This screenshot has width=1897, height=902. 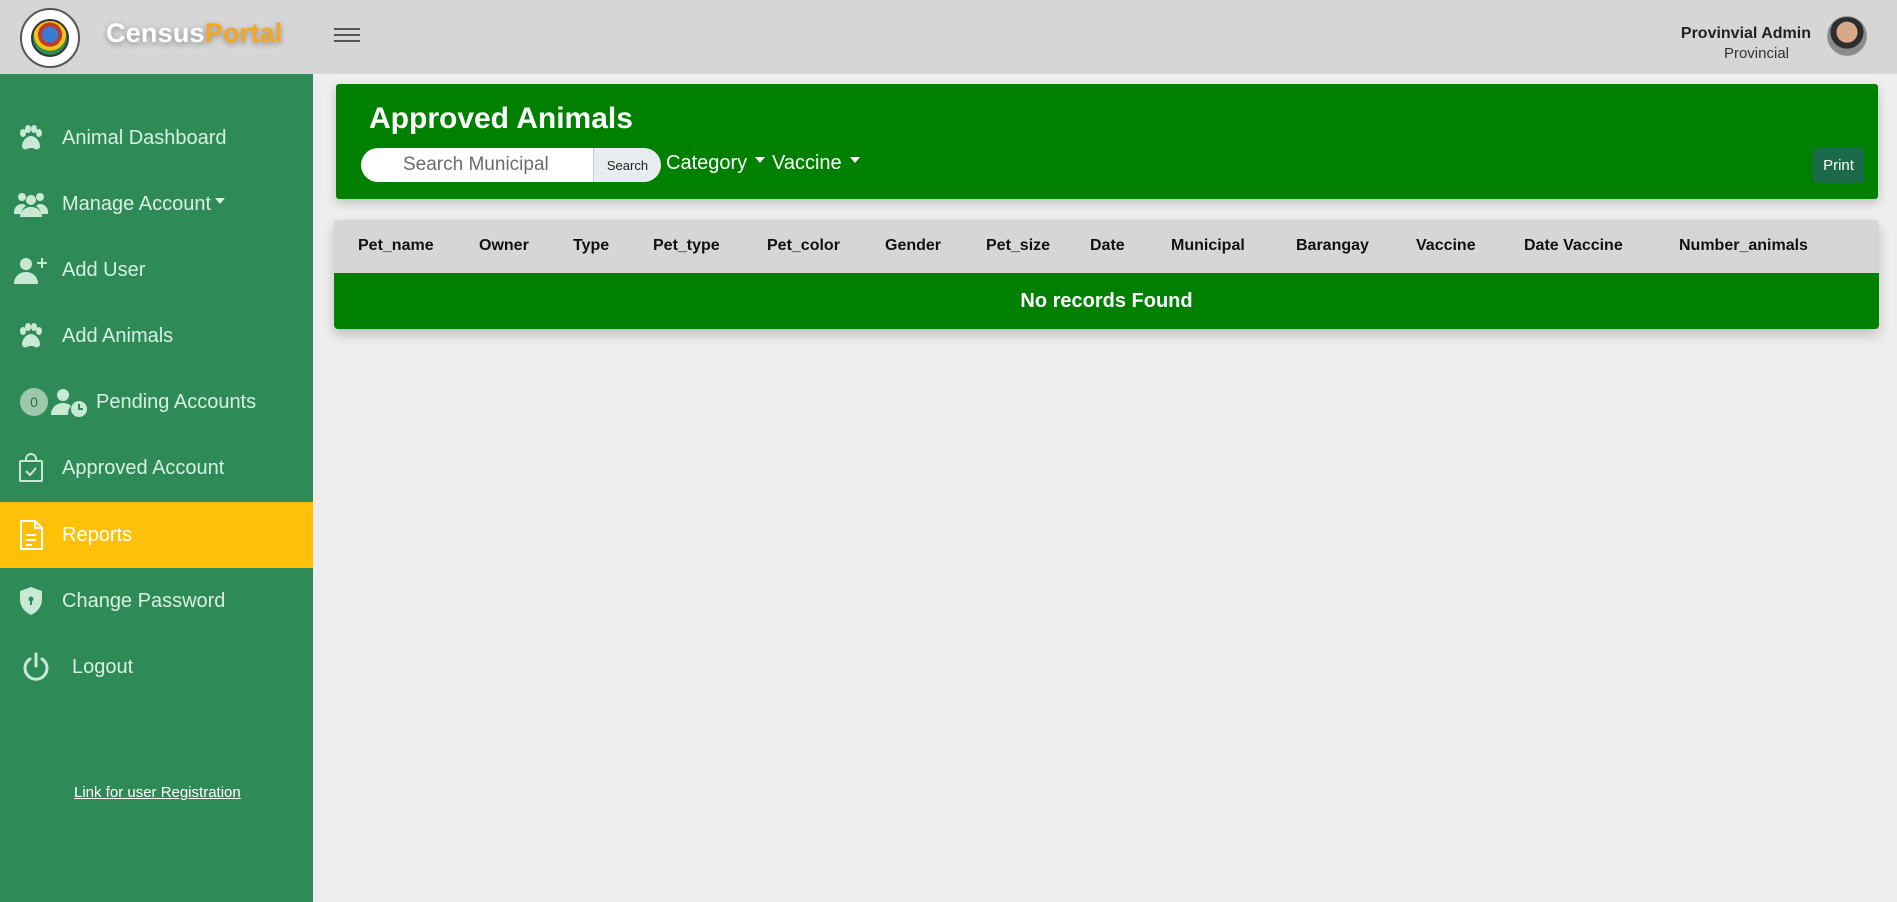 I want to click on category-dropdown: Category, so click(x=716, y=163).